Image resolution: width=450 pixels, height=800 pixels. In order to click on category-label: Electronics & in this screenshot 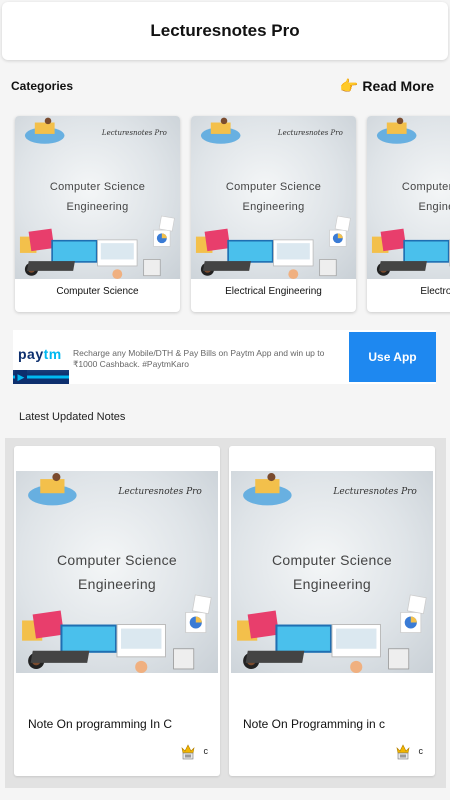, I will do `click(435, 291)`.